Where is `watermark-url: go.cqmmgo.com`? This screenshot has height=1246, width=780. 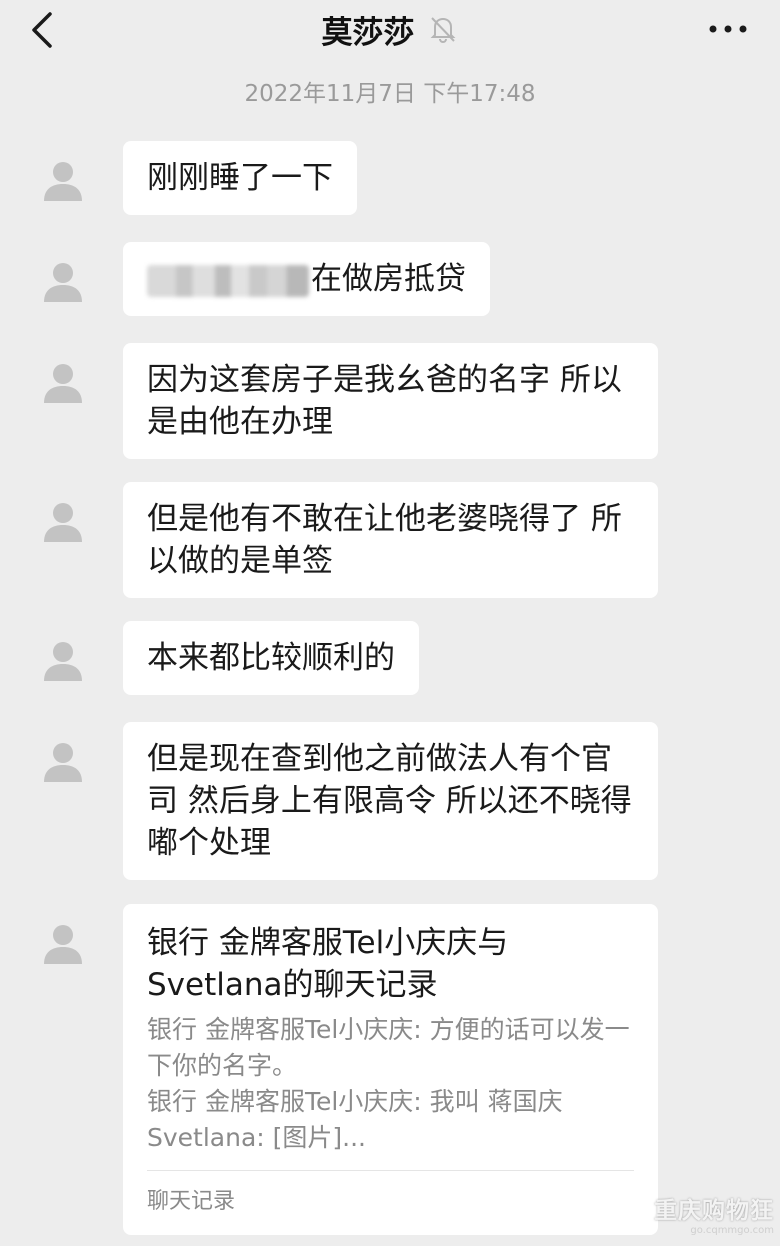
watermark-url: go.cqmmgo.com is located at coordinates (732, 1230).